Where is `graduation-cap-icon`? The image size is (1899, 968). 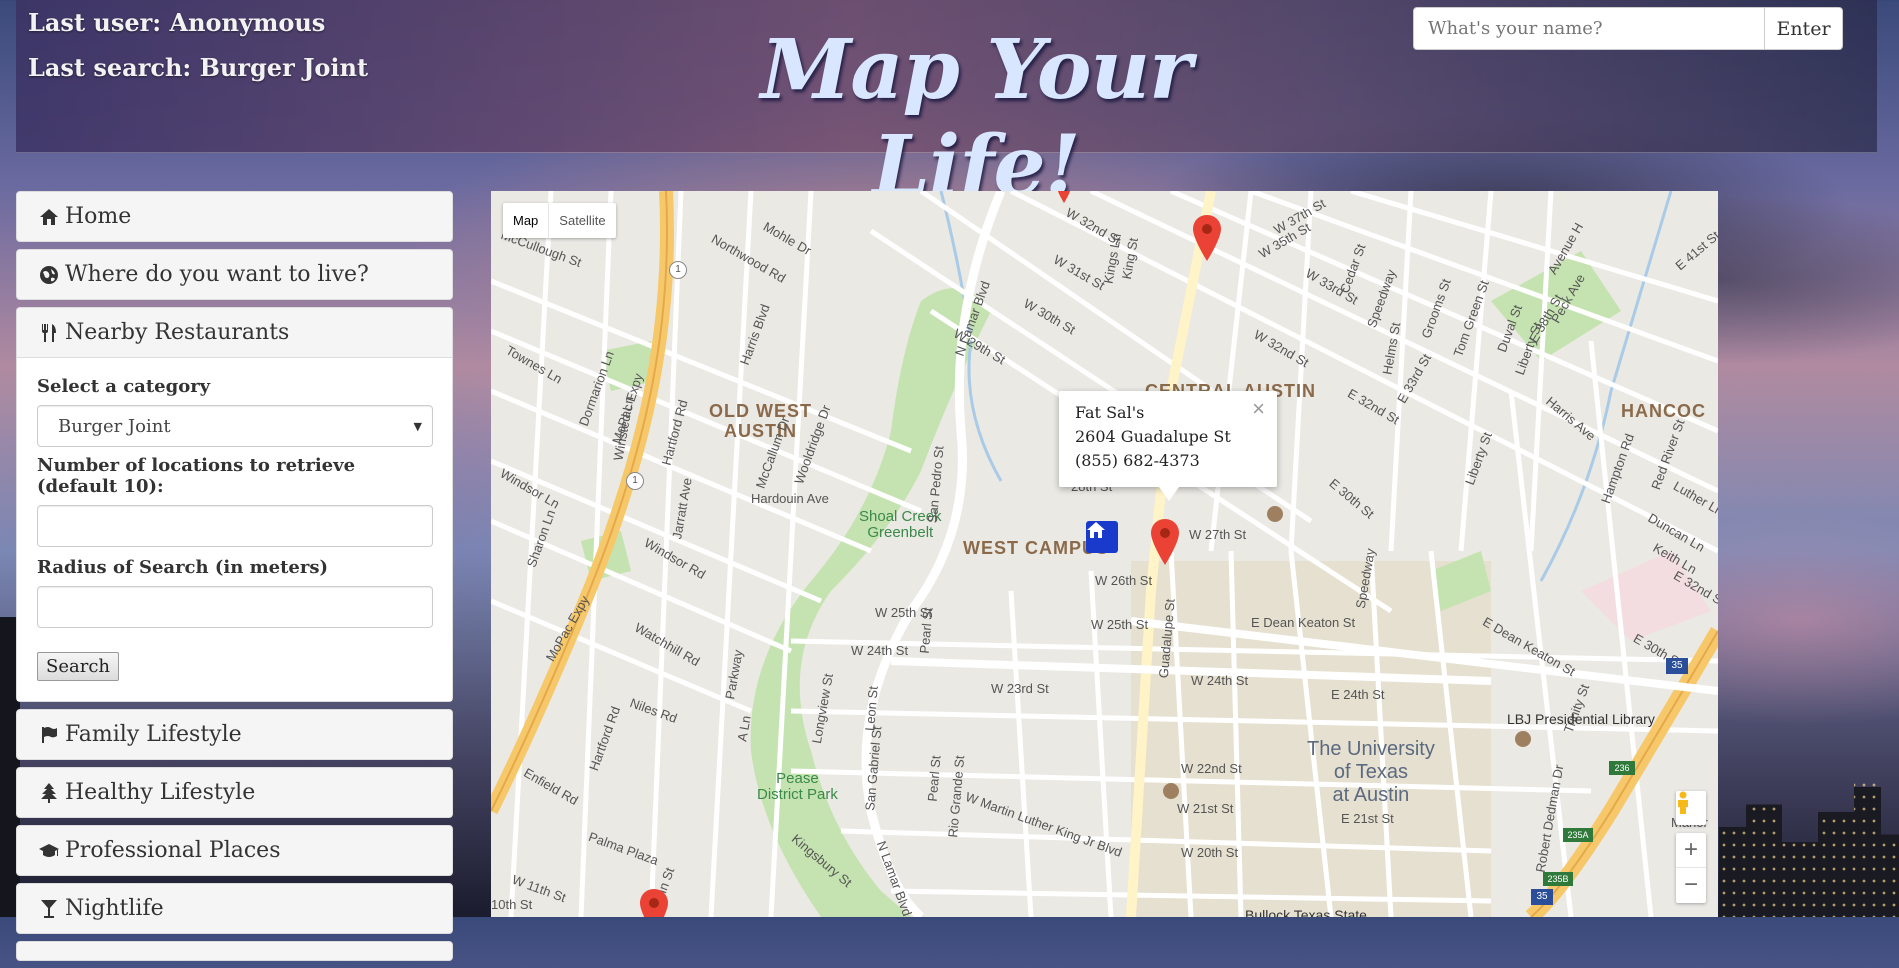 graduation-cap-icon is located at coordinates (49, 851).